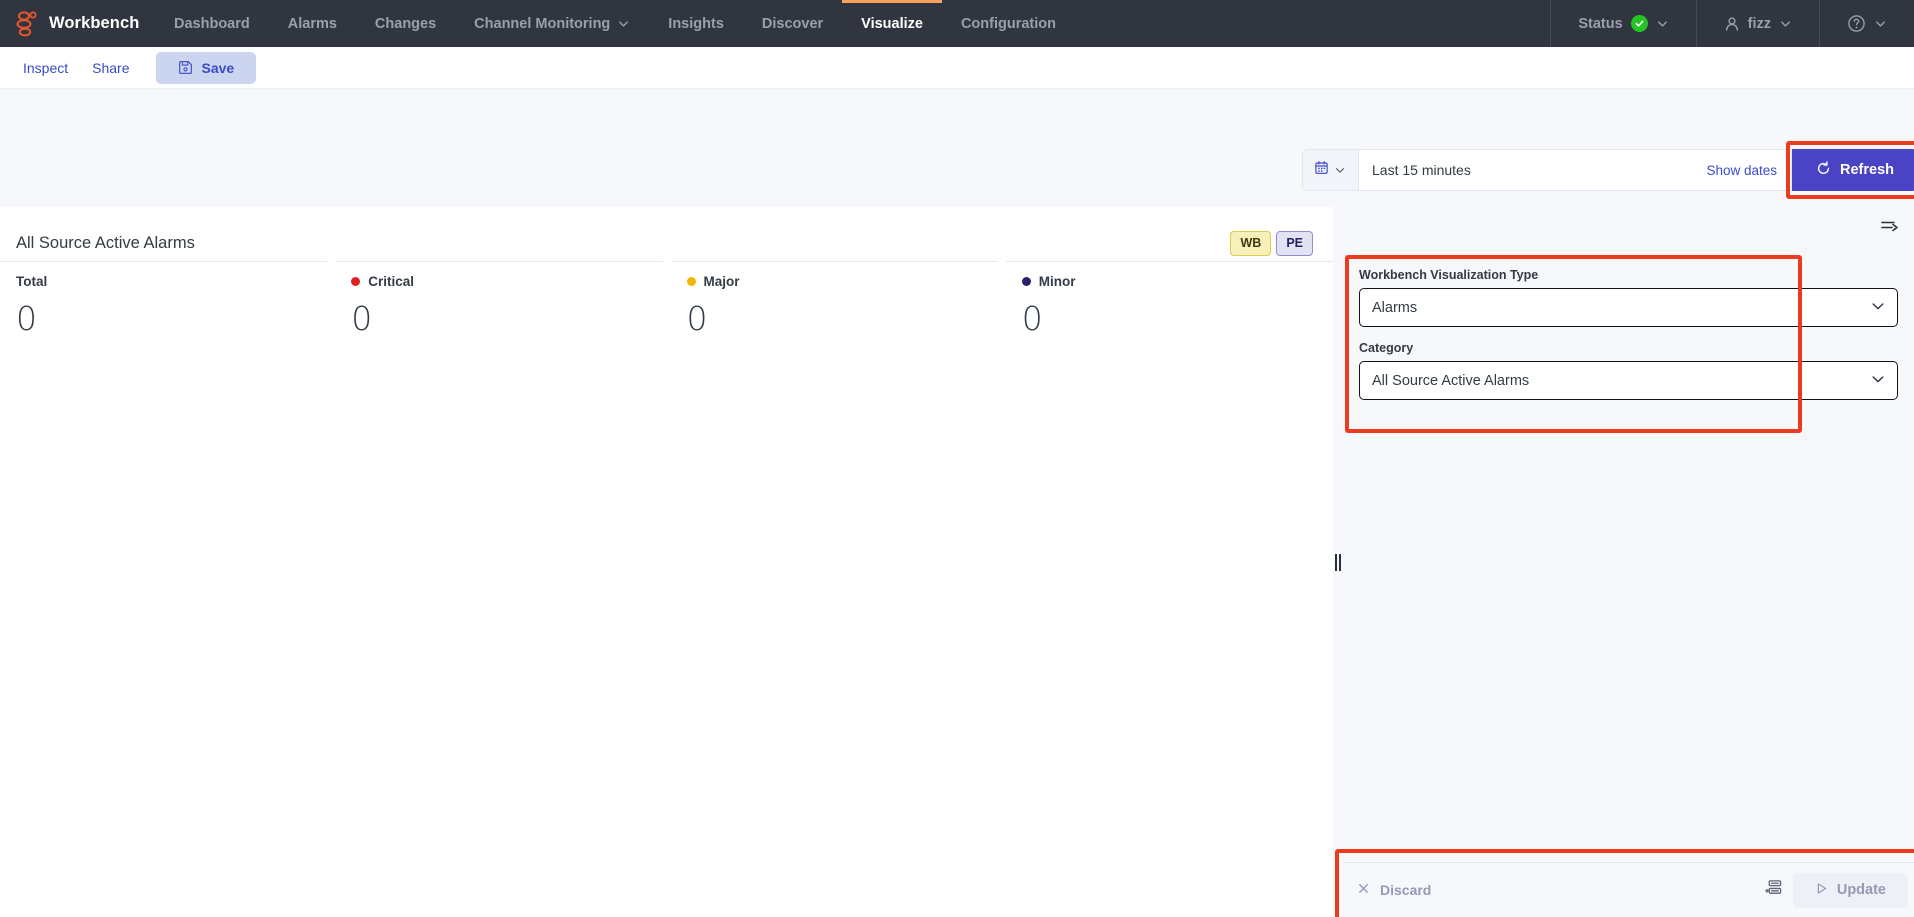  Describe the element at coordinates (499, 306) in the screenshot. I see `metric-card-critical: Critical 0` at that location.